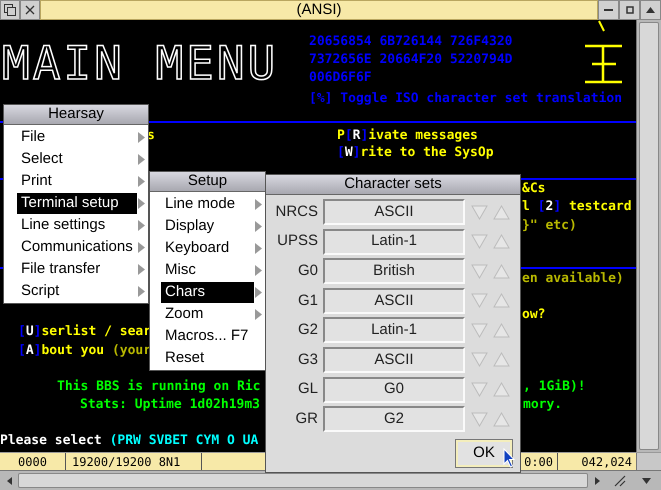 This screenshot has height=490, width=661. What do you see at coordinates (303, 480) in the screenshot?
I see `scrollbar-thumb` at bounding box center [303, 480].